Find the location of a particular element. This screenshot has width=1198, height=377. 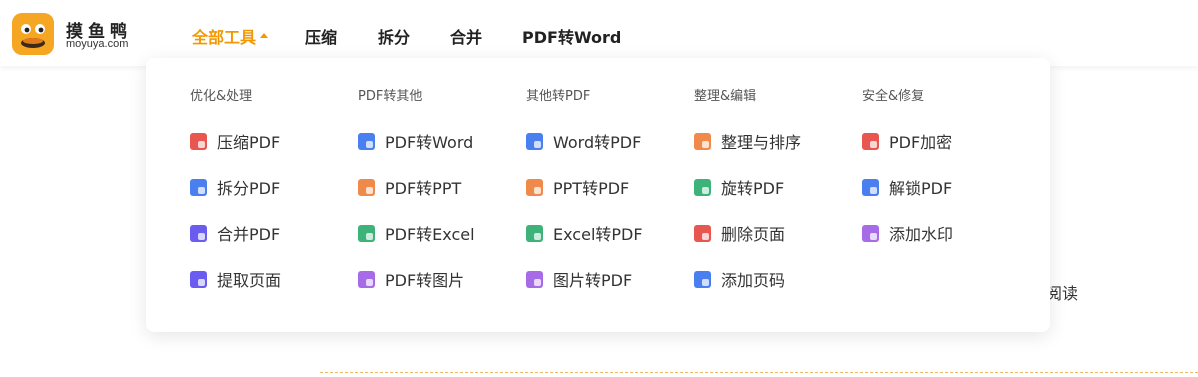

page-number-icon is located at coordinates (702, 279).